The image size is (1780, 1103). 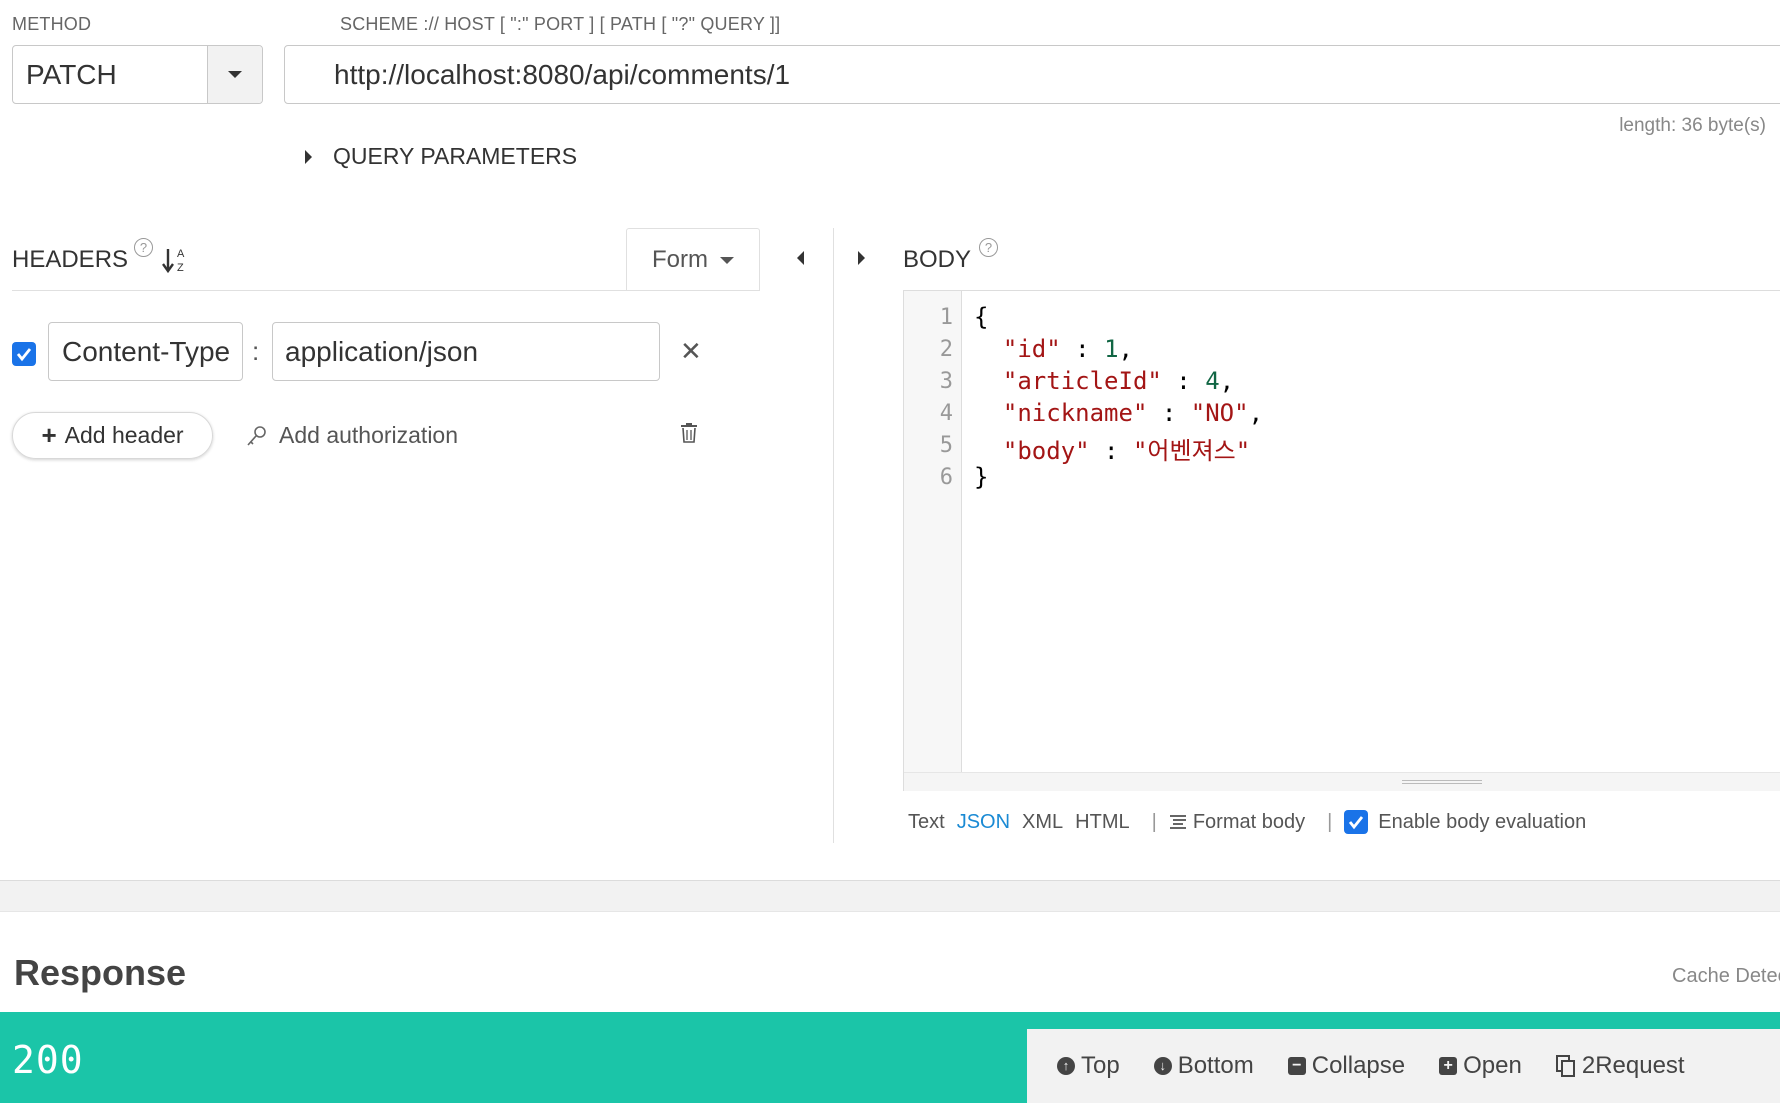 I want to click on add-header-button: + Add header, so click(x=112, y=435).